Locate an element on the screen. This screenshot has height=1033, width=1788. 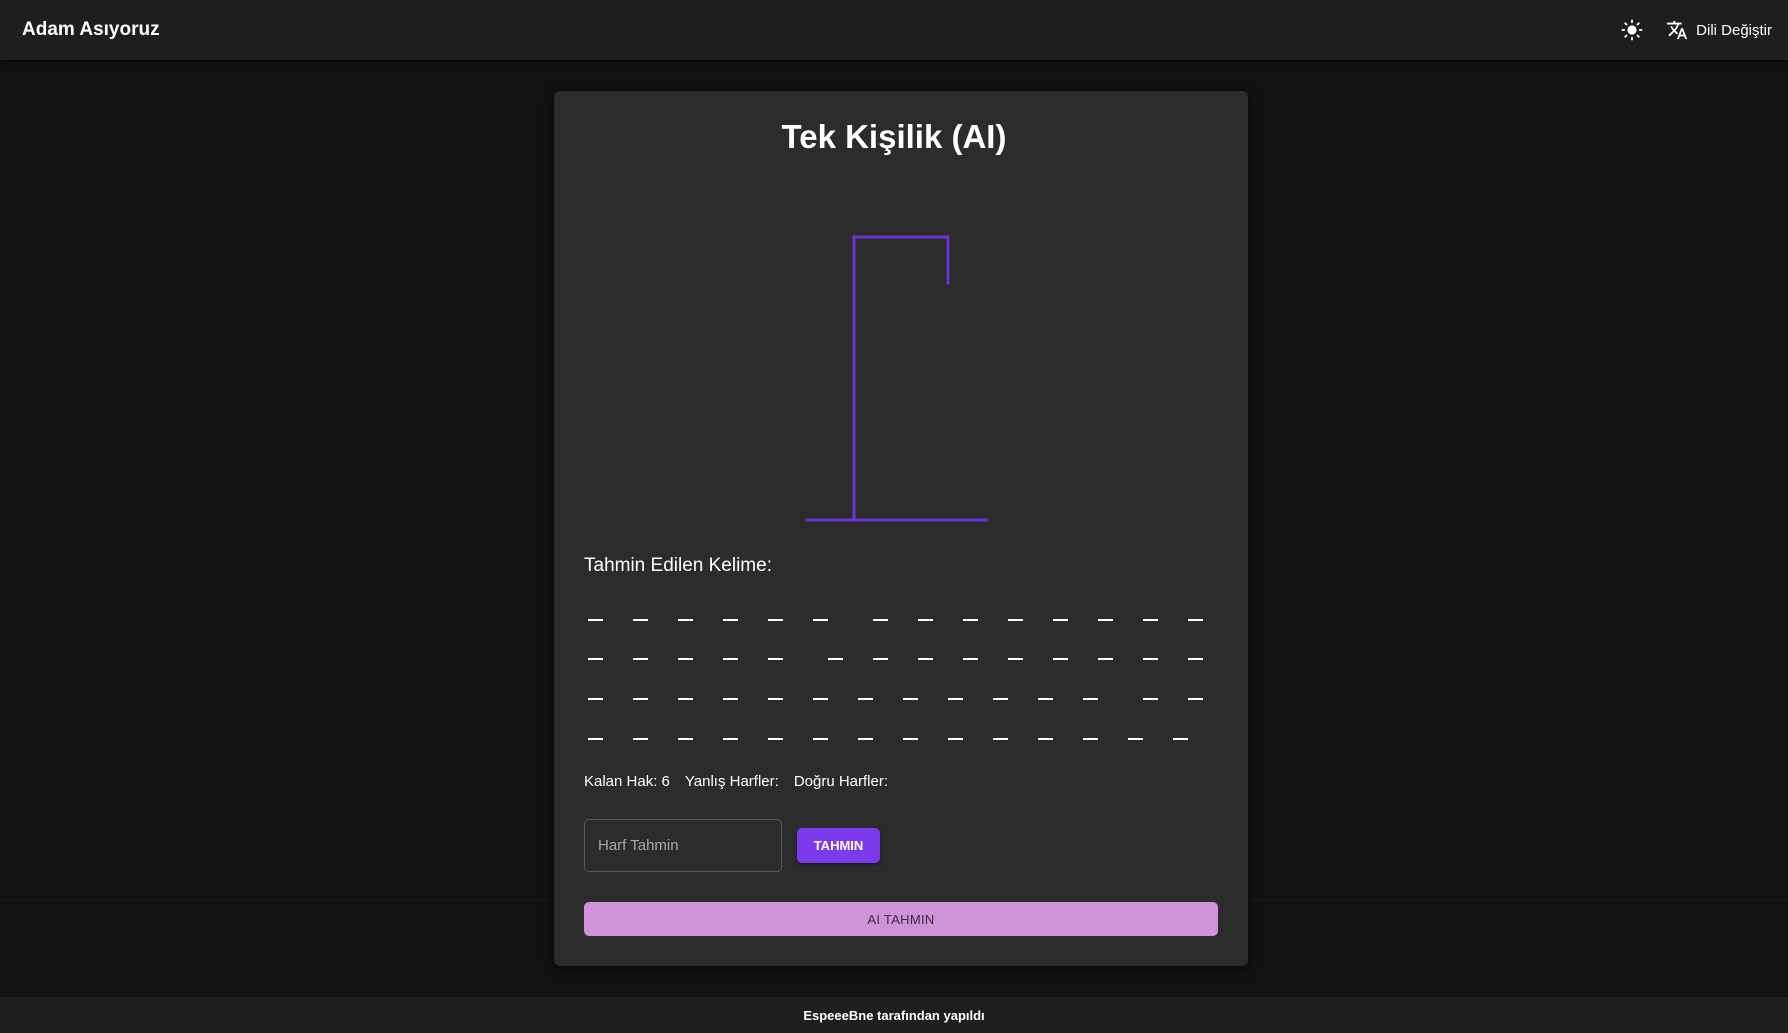
hangman-gallows is located at coordinates (897, 378).